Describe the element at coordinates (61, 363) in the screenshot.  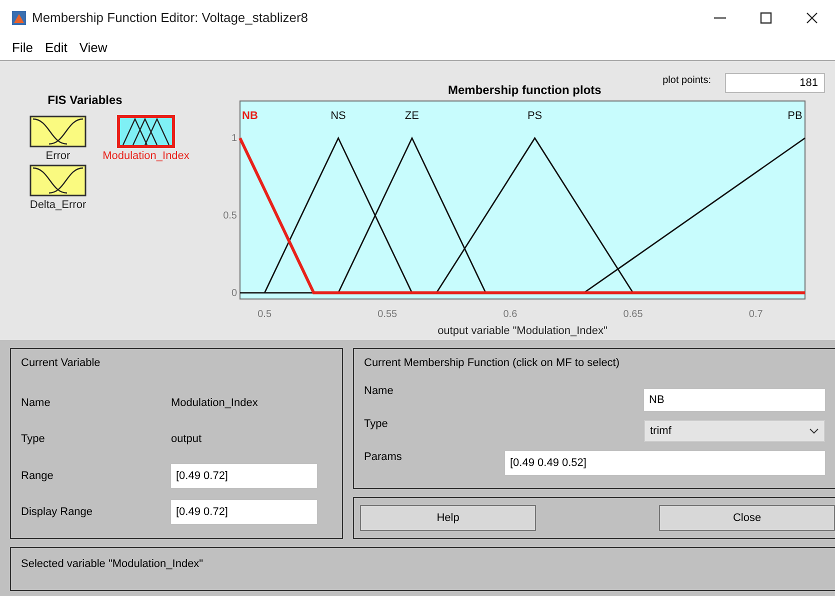
I see `section-title: Current Variable` at that location.